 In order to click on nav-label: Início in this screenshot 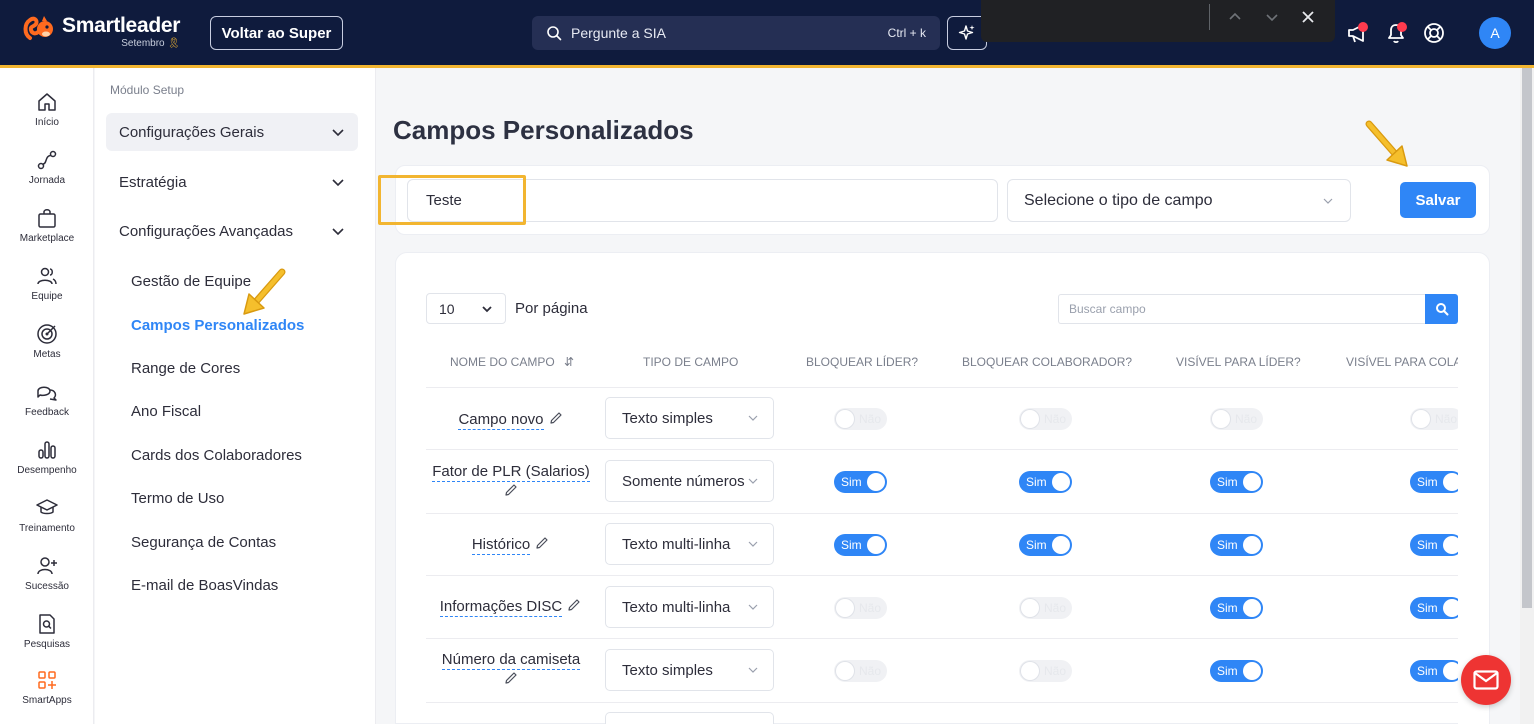, I will do `click(47, 122)`.